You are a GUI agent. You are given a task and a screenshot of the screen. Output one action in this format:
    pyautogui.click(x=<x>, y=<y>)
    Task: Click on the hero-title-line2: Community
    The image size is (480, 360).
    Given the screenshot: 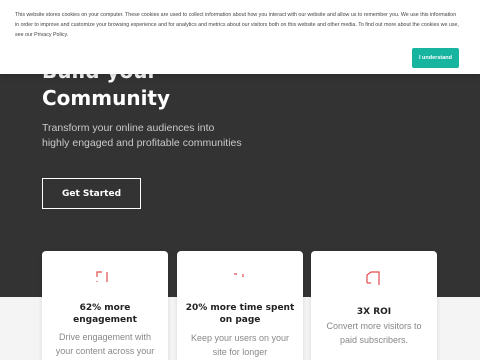 What is the action you would take?
    pyautogui.click(x=106, y=98)
    